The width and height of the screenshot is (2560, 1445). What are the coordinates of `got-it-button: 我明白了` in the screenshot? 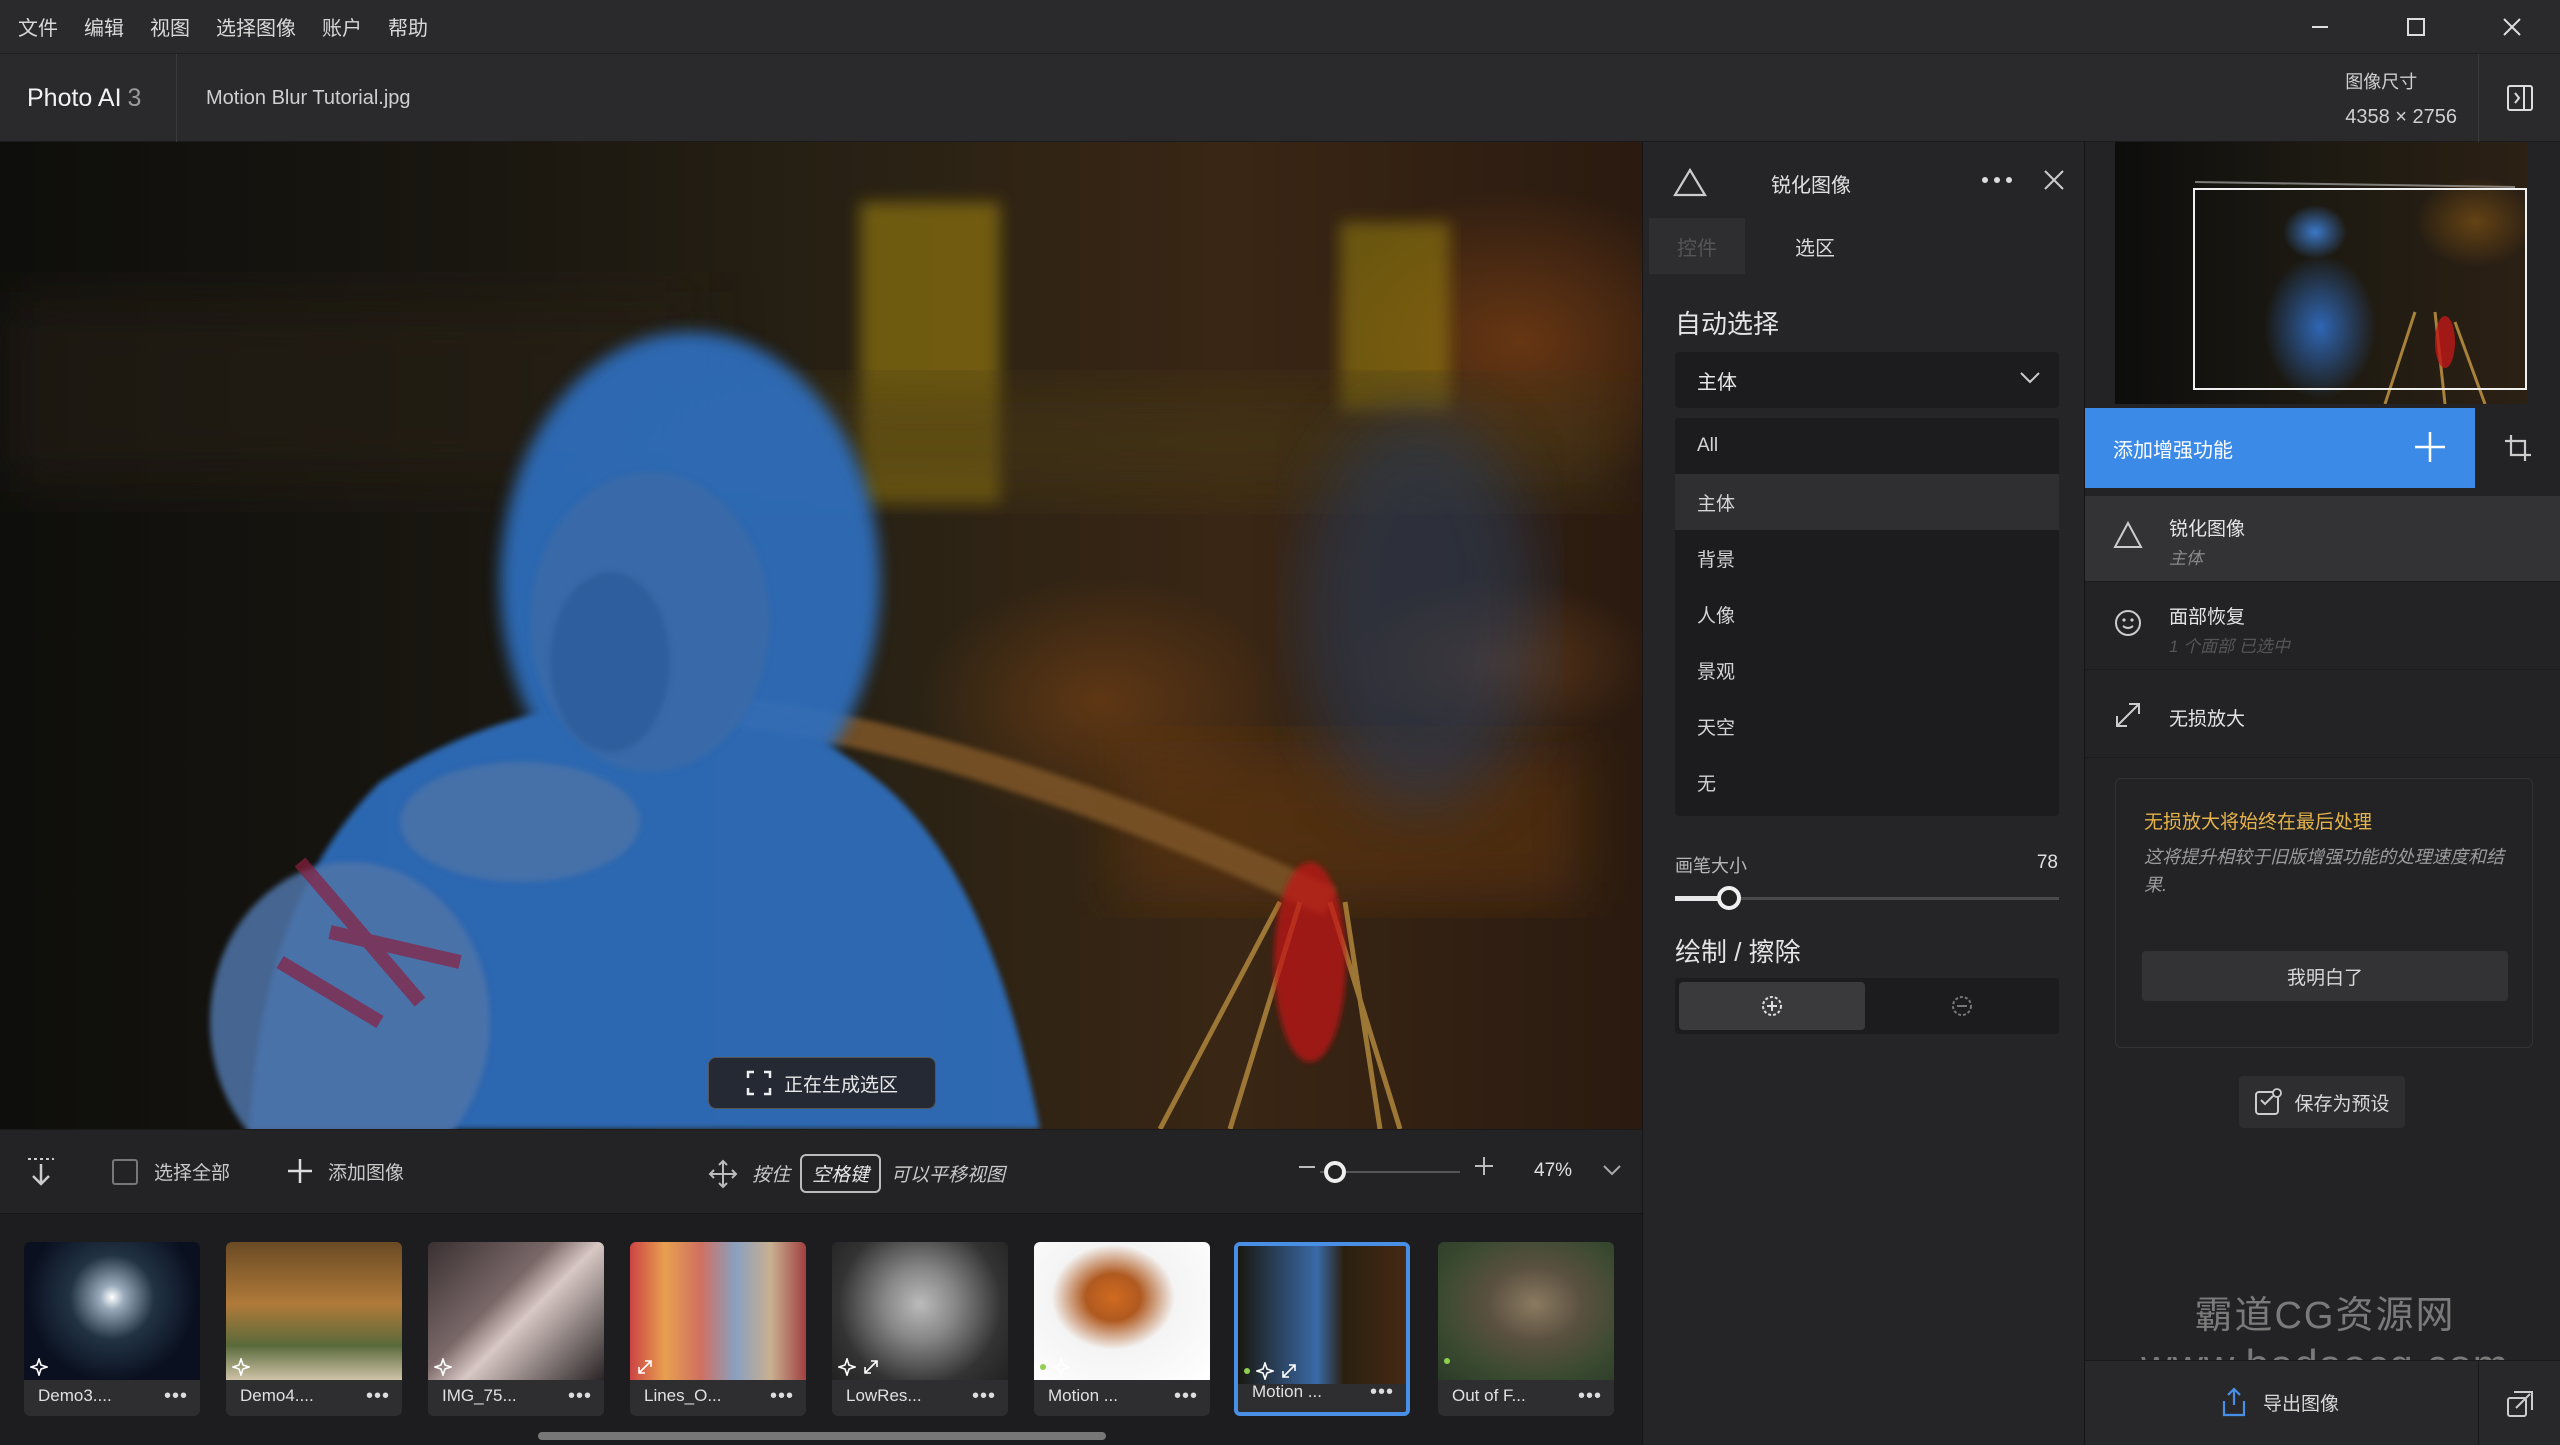 It's located at (2325, 976).